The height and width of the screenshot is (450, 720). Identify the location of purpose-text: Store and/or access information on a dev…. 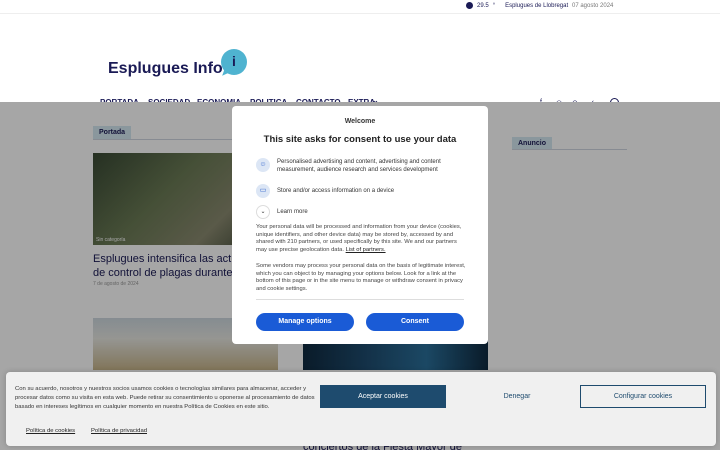
(336, 191).